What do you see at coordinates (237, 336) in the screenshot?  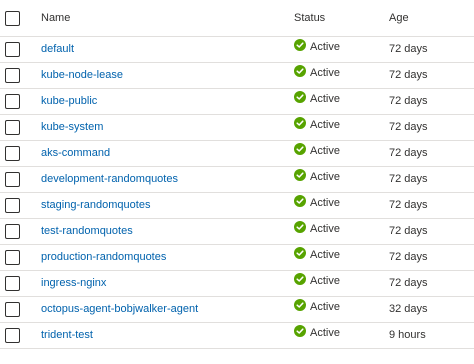 I see `table-row: trident-test Active 9 hours` at bounding box center [237, 336].